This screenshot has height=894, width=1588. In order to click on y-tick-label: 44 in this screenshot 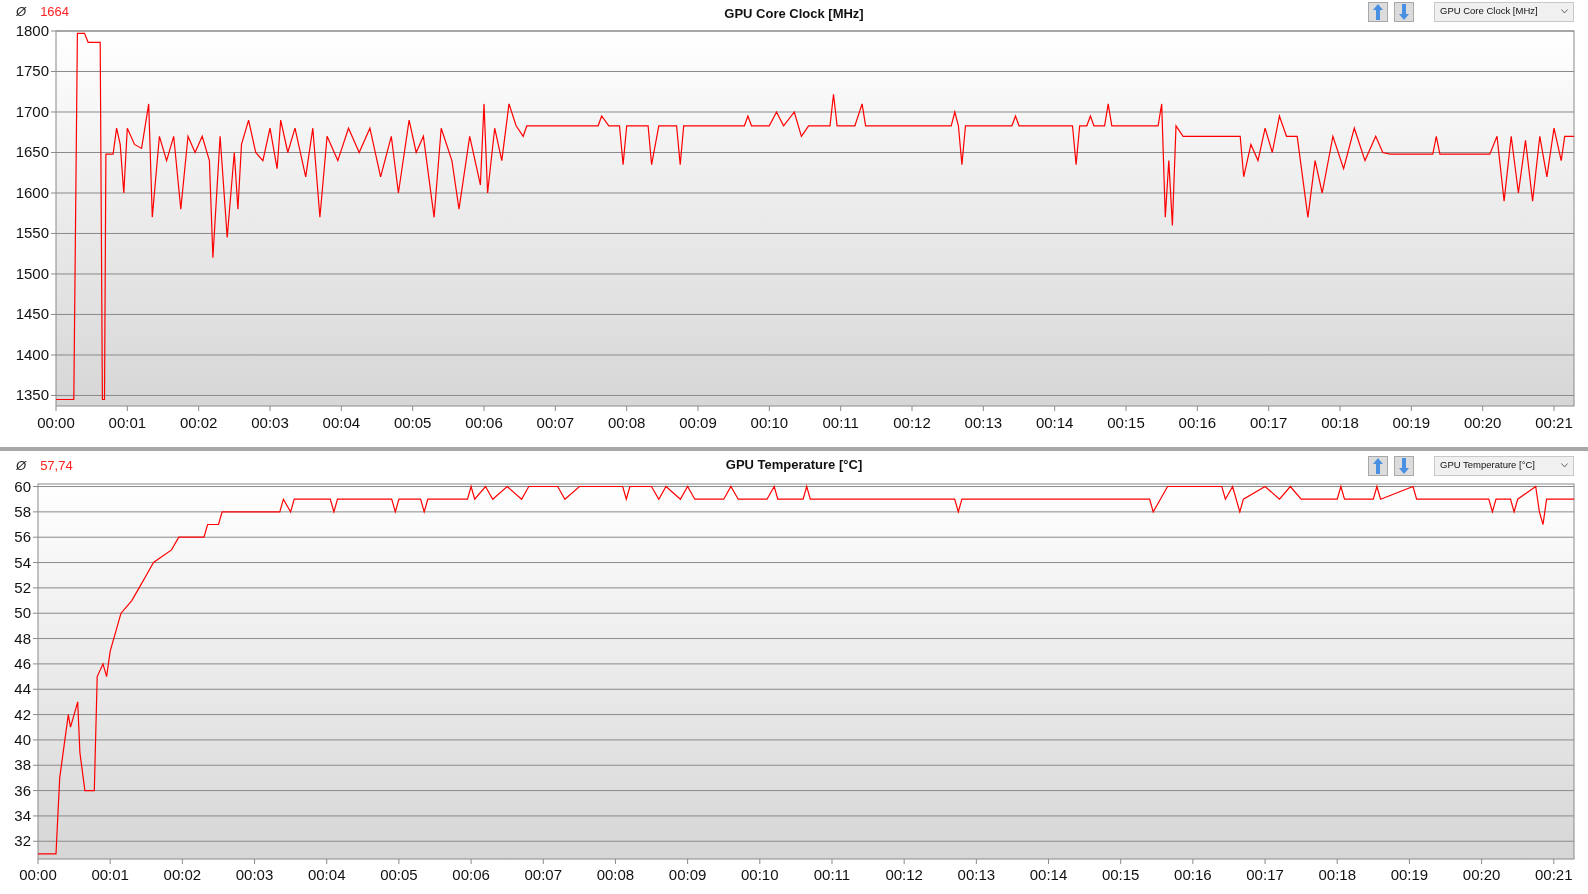, I will do `click(22, 689)`.